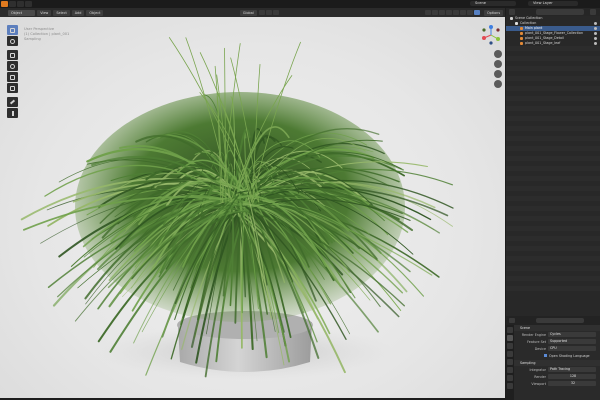 The width and height of the screenshot is (600, 400). Describe the element at coordinates (494, 12) in the screenshot. I see `options-dropdown: Options` at that location.